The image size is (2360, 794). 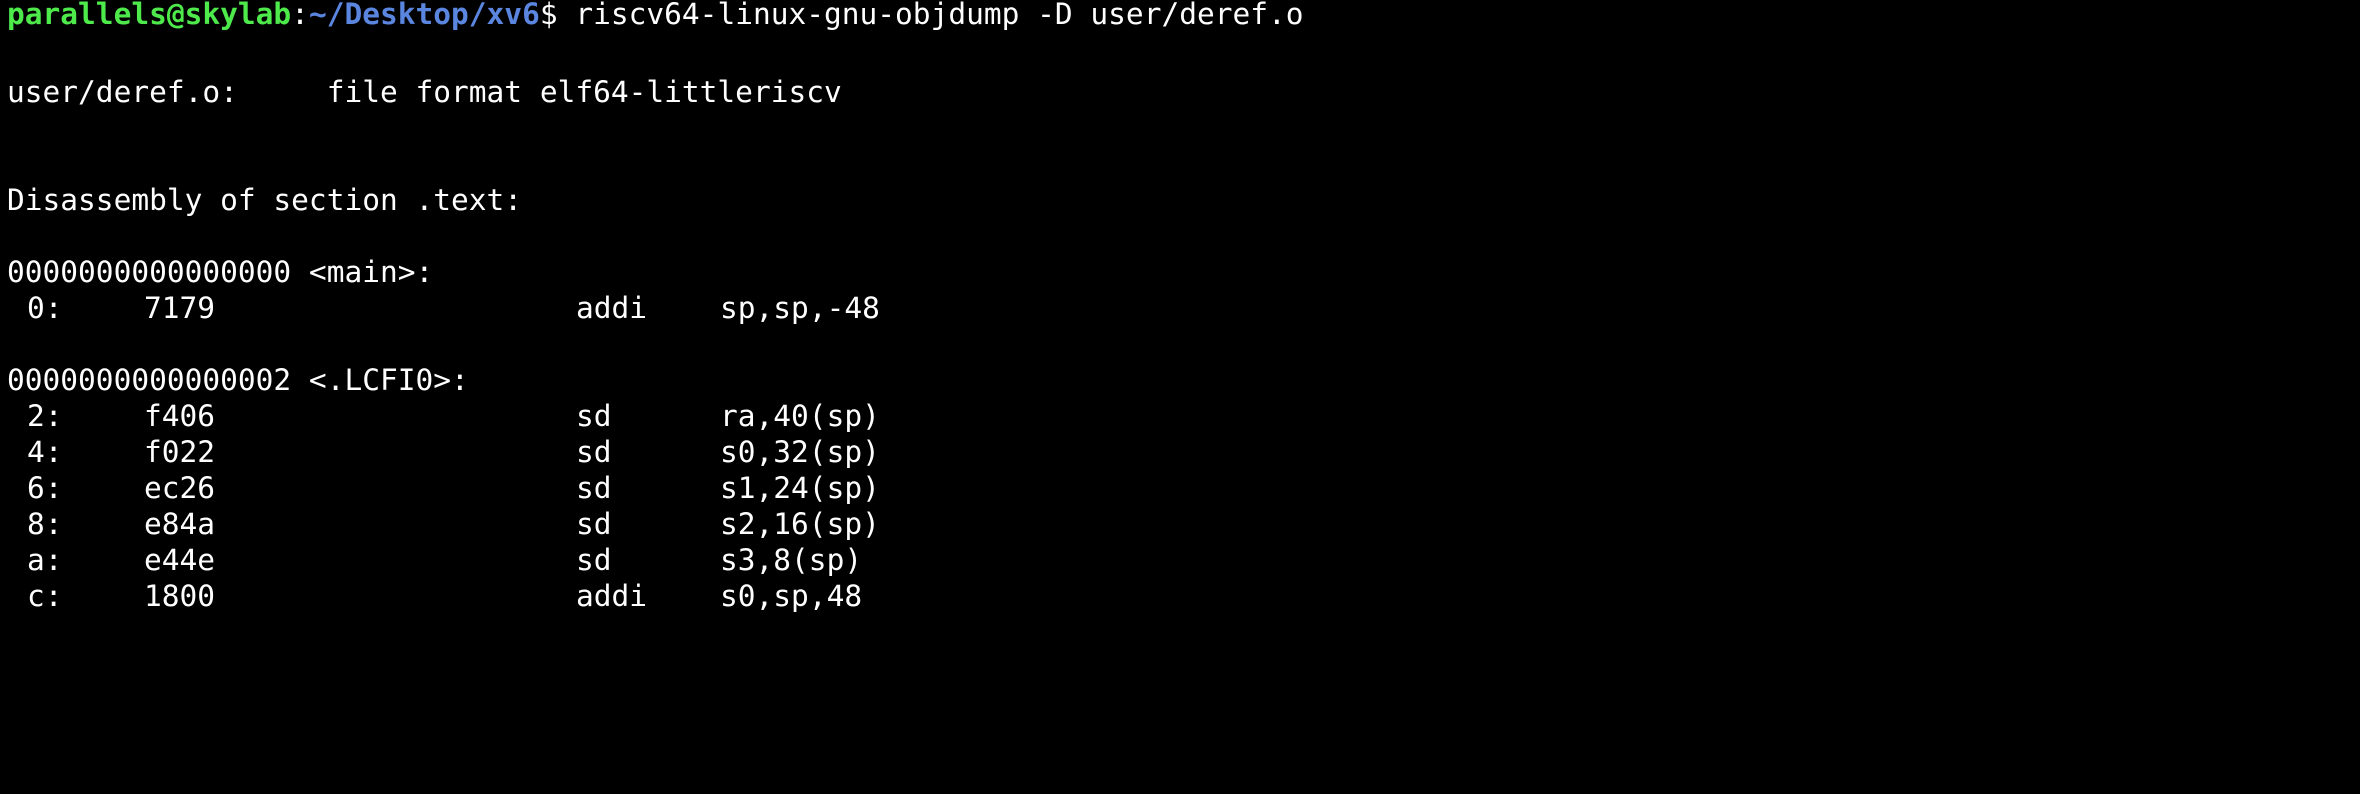 What do you see at coordinates (424, 15) in the screenshot?
I see `prompt-cwd: ~/Desktop/xv6` at bounding box center [424, 15].